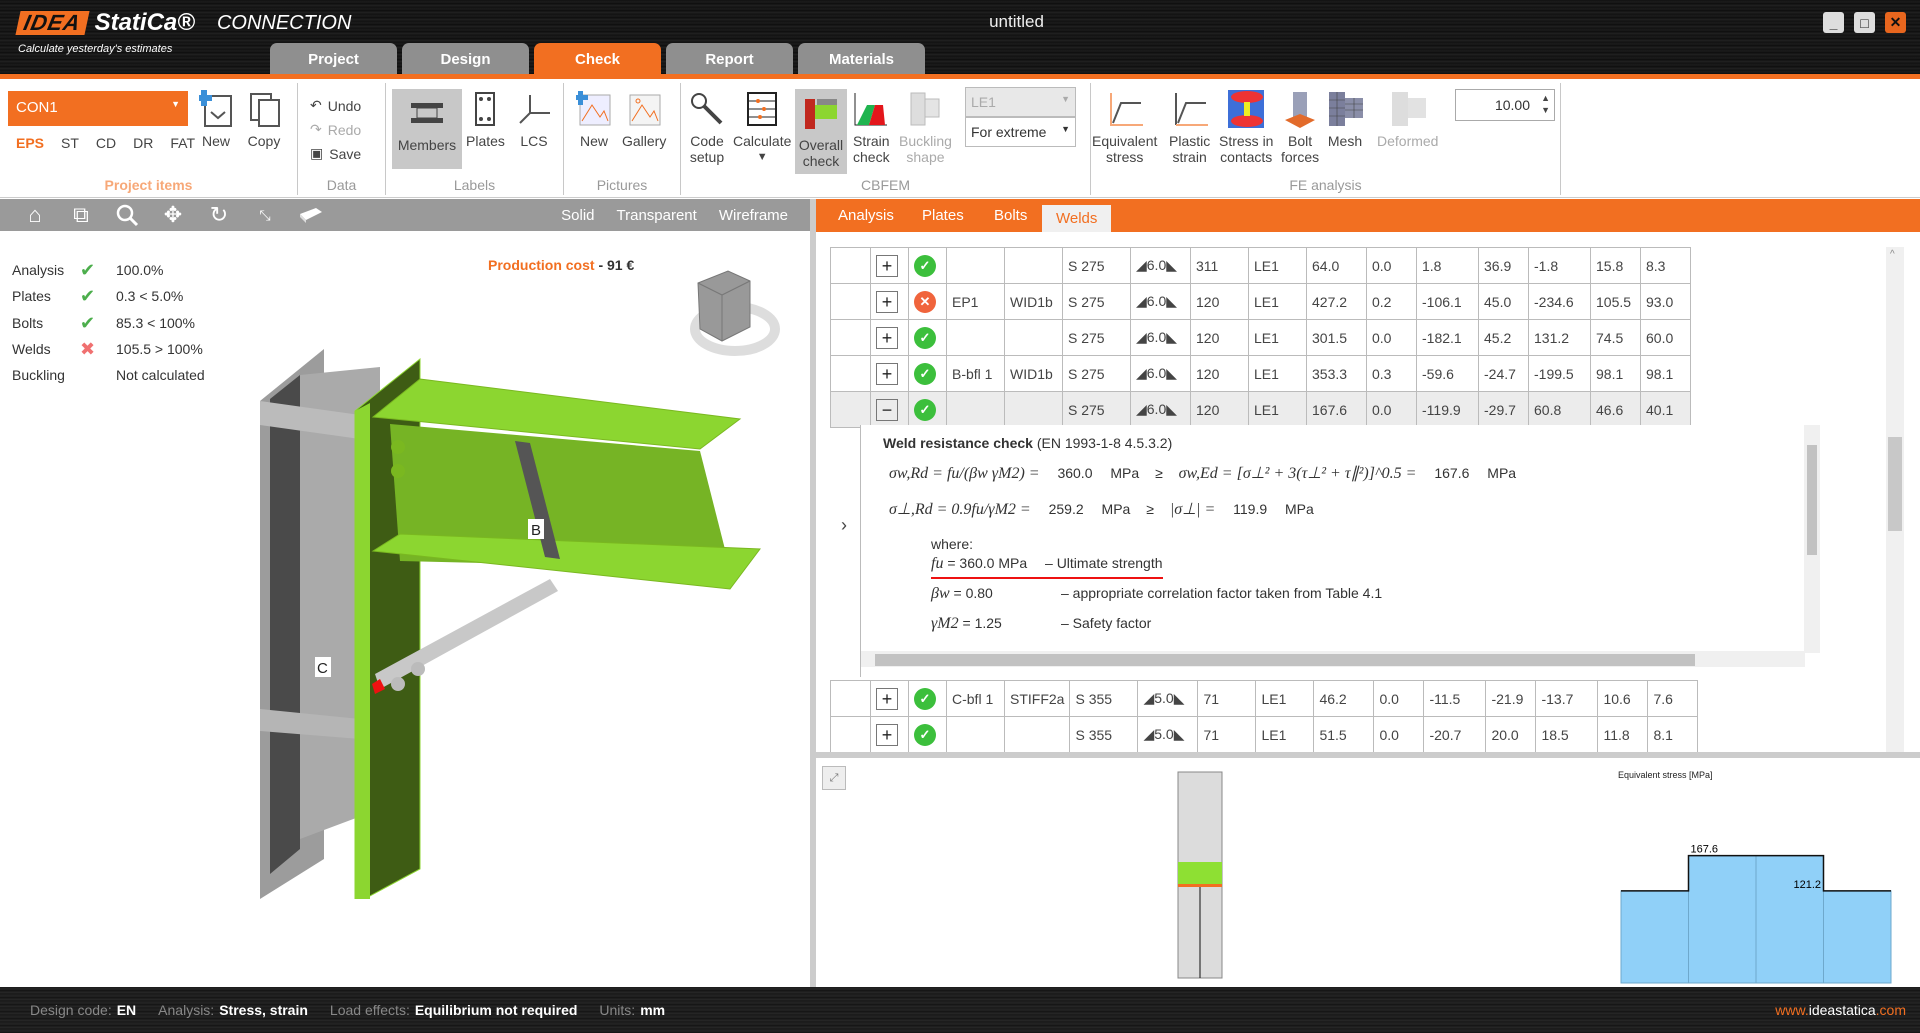 The height and width of the screenshot is (1033, 1920). Describe the element at coordinates (216, 119) in the screenshot. I see `new-item-button: New` at that location.